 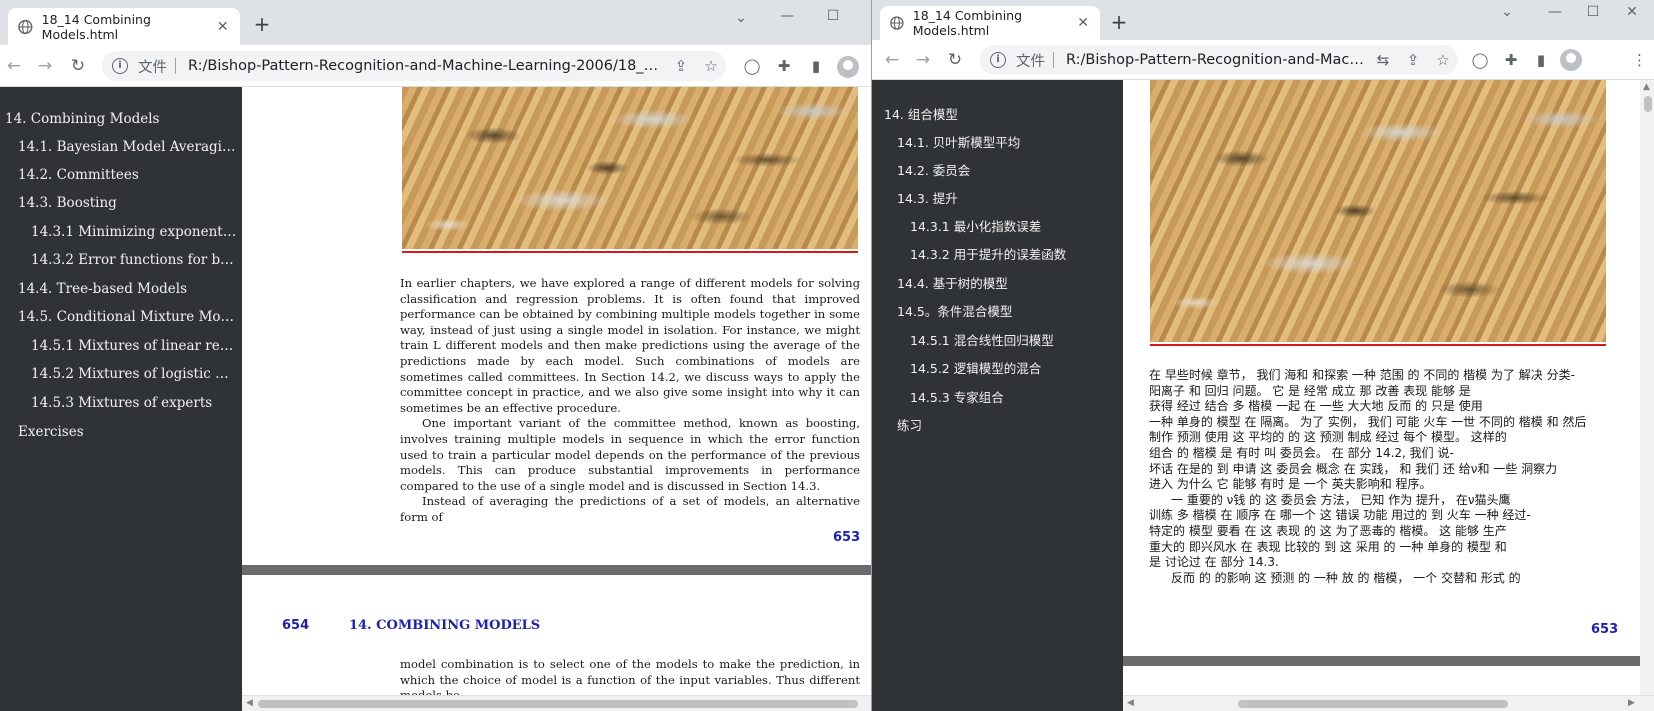 What do you see at coordinates (1646, 87) in the screenshot?
I see `scroll-up-icon: ▲` at bounding box center [1646, 87].